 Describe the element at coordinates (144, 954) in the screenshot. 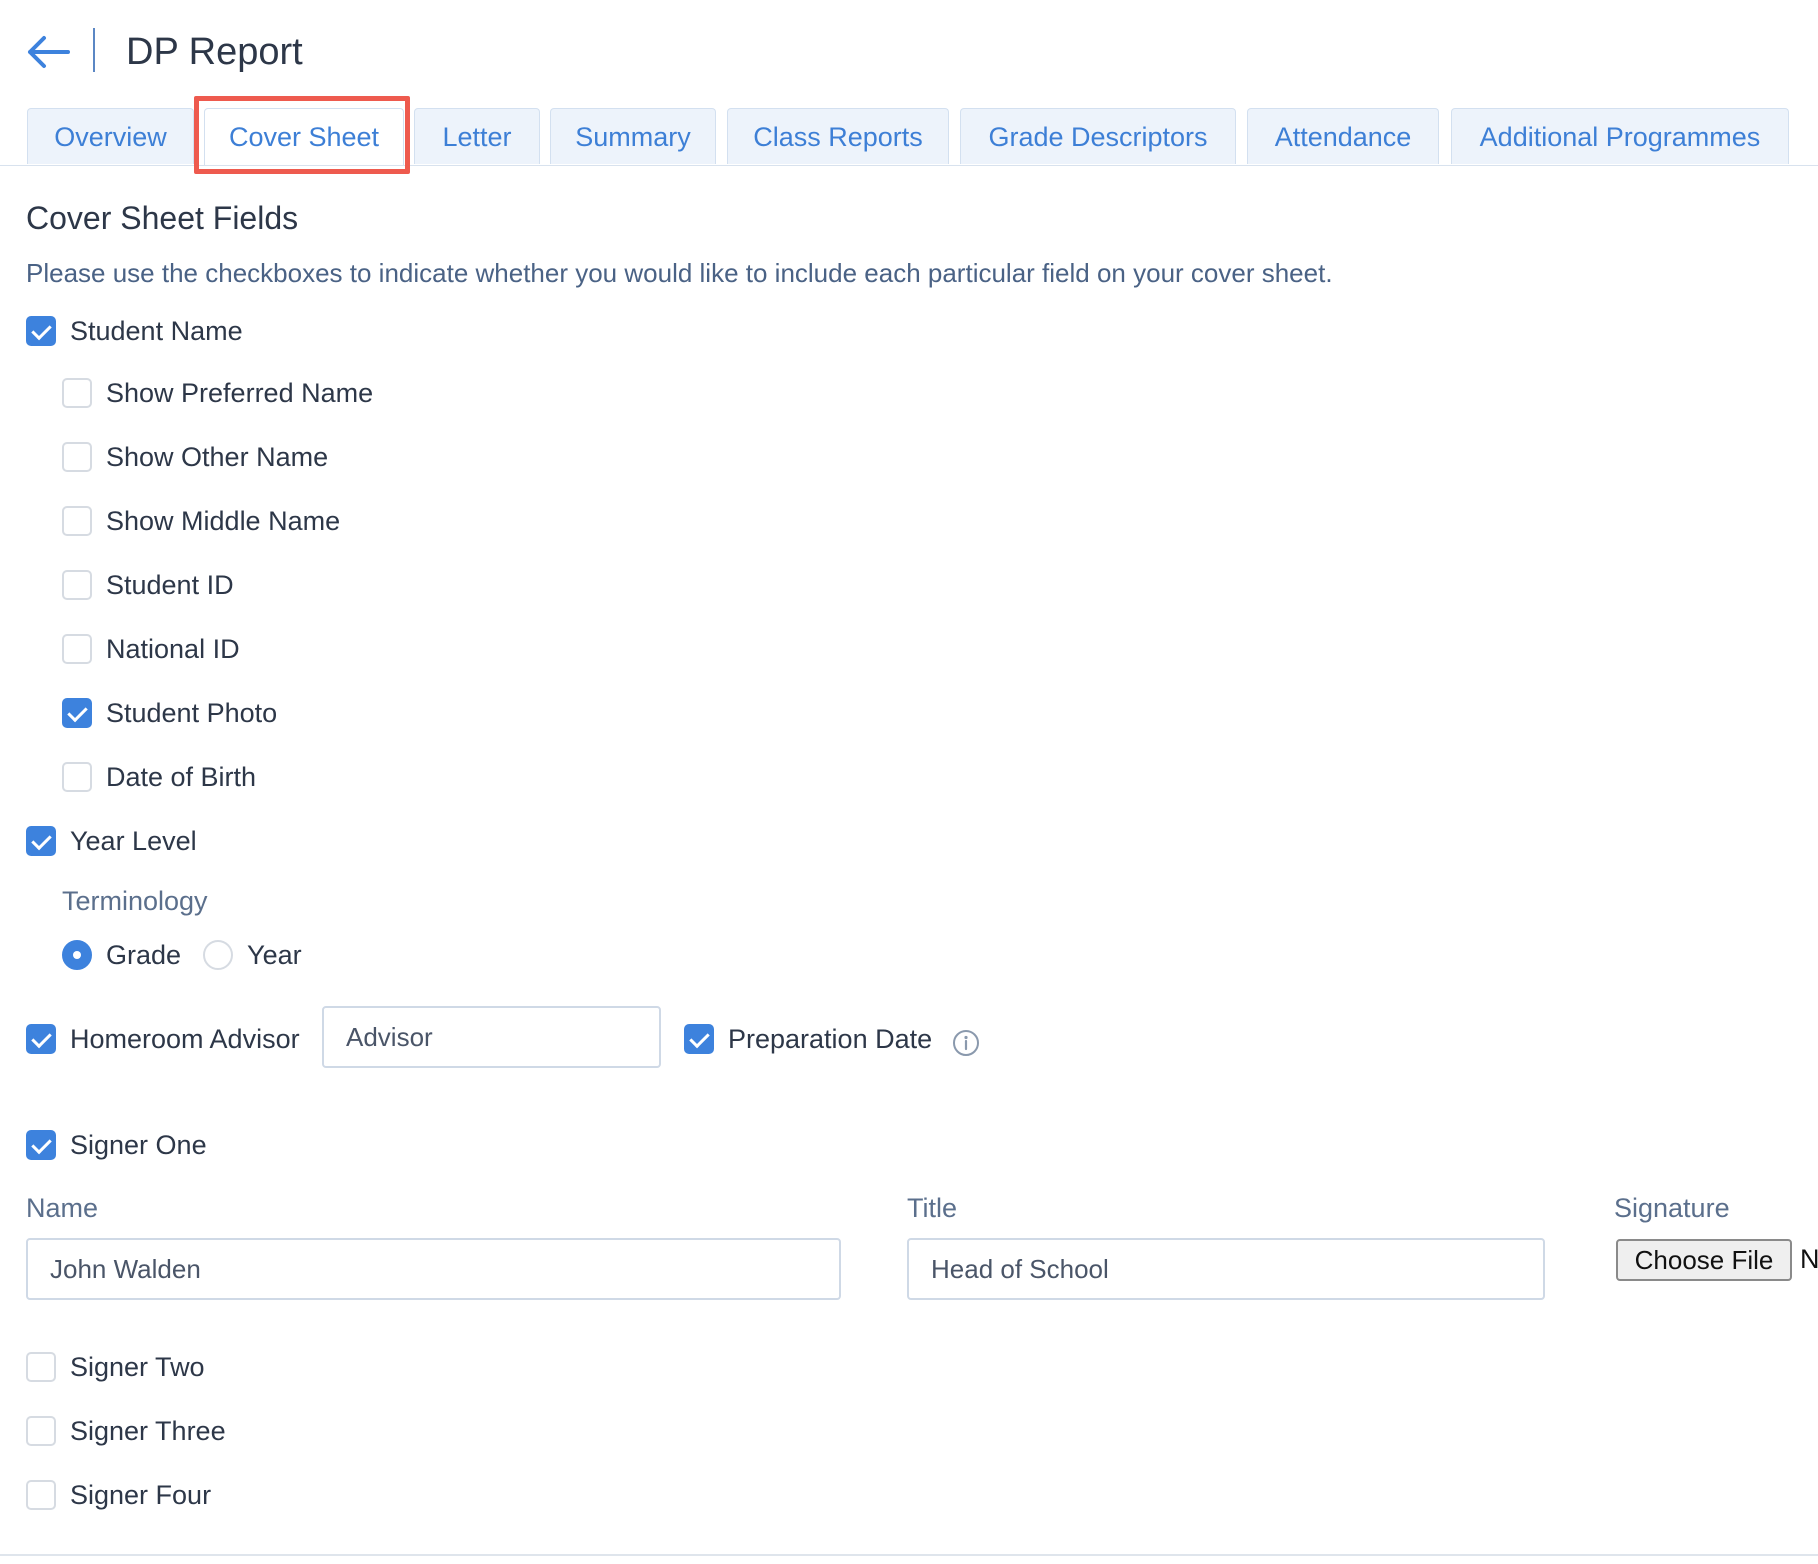

I see `grade-radio-label: Grade` at that location.